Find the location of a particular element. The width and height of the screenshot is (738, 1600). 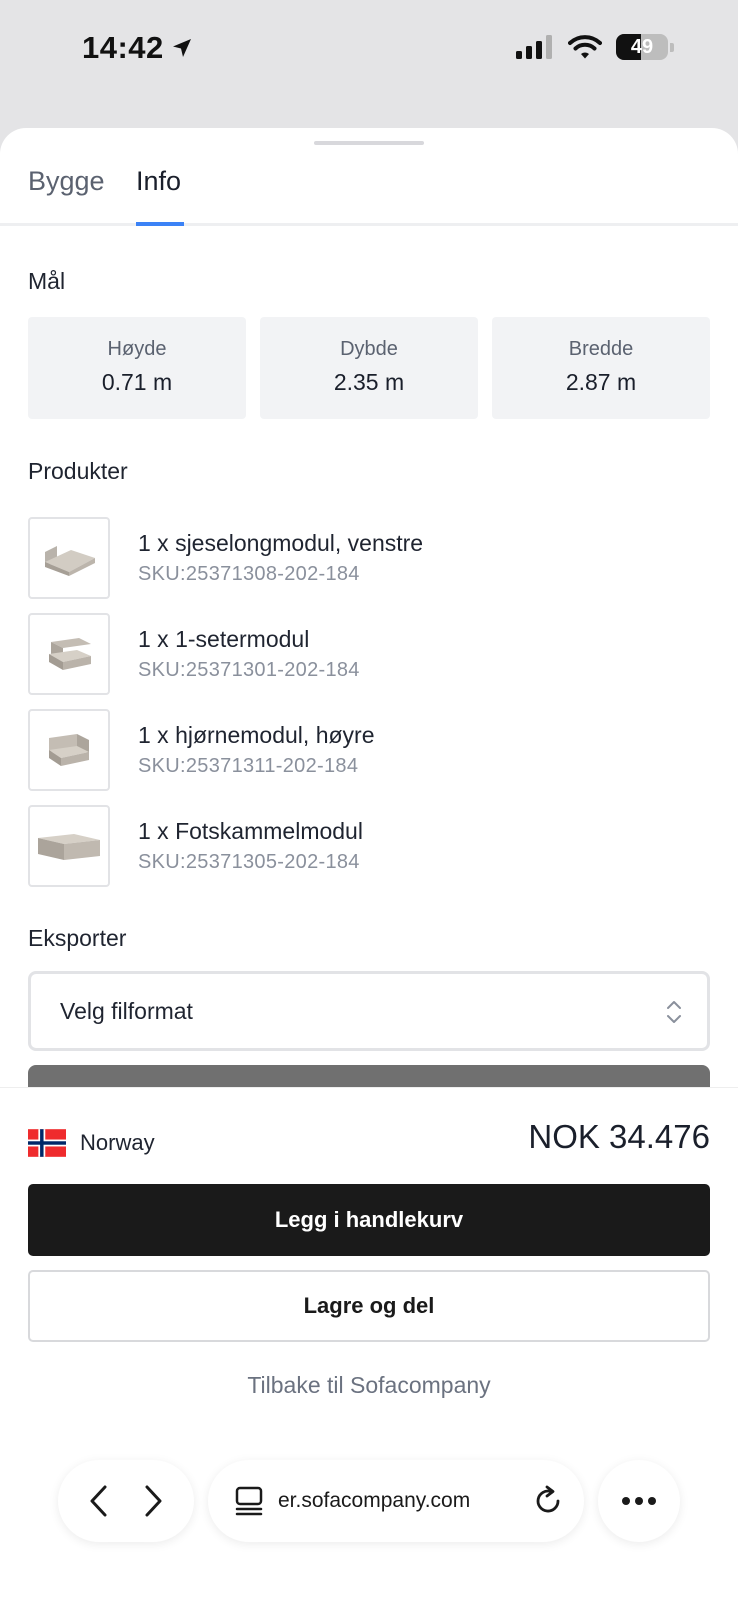

navigation-pill is located at coordinates (126, 1501).